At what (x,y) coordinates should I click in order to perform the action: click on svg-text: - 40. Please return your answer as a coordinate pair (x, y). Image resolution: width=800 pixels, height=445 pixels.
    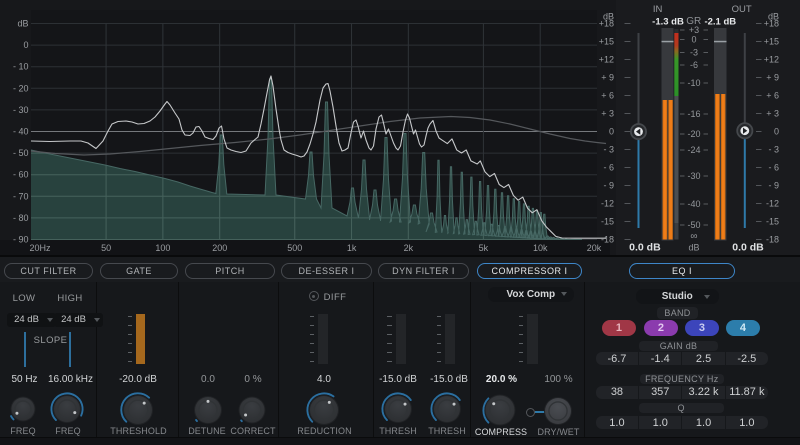
    Looking at the image, I should click on (21, 132).